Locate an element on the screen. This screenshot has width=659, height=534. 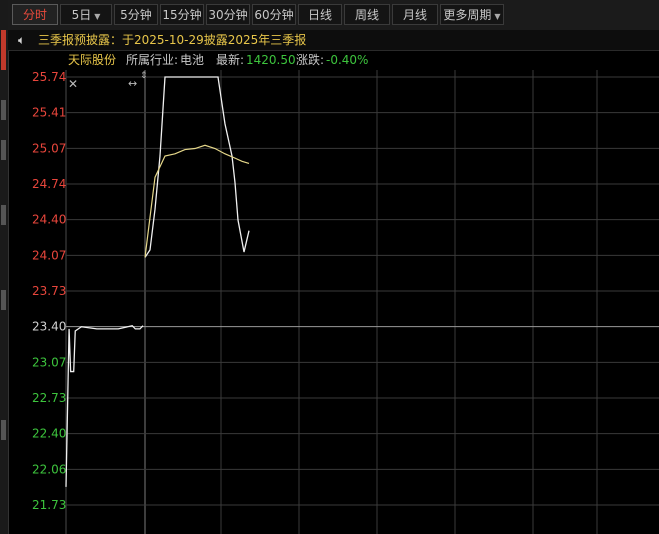
tab-label: 30分钟 is located at coordinates (228, 15).